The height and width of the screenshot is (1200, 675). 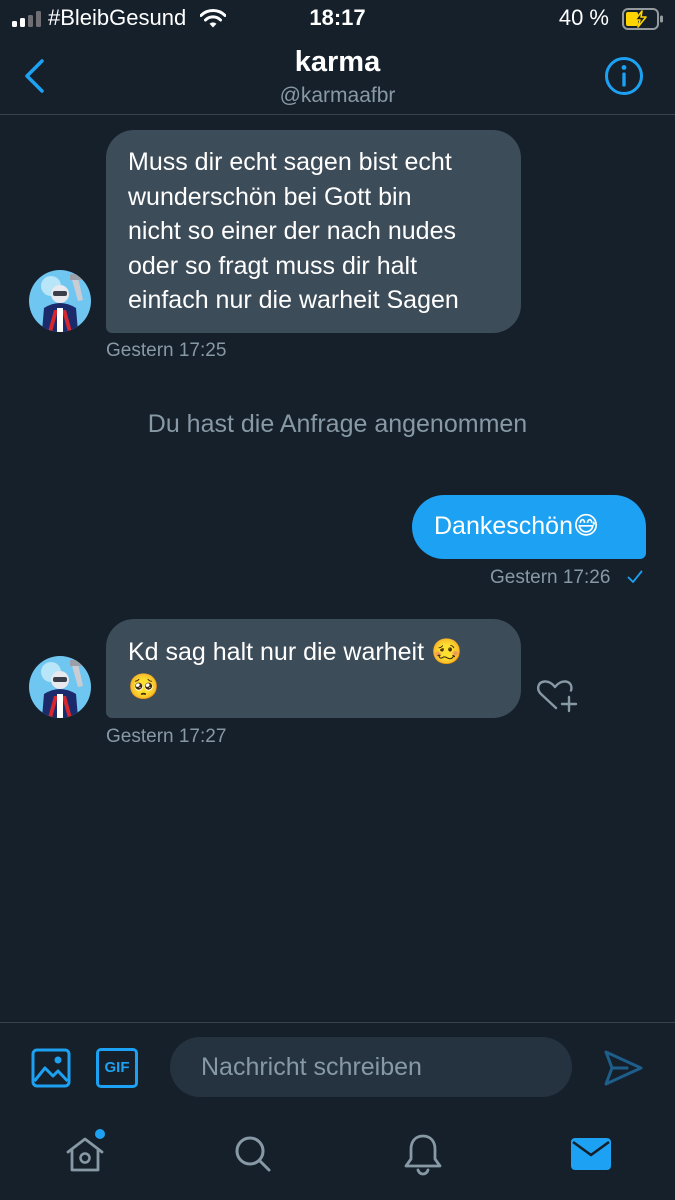 I want to click on gif-button: GIF, so click(x=117, y=1068).